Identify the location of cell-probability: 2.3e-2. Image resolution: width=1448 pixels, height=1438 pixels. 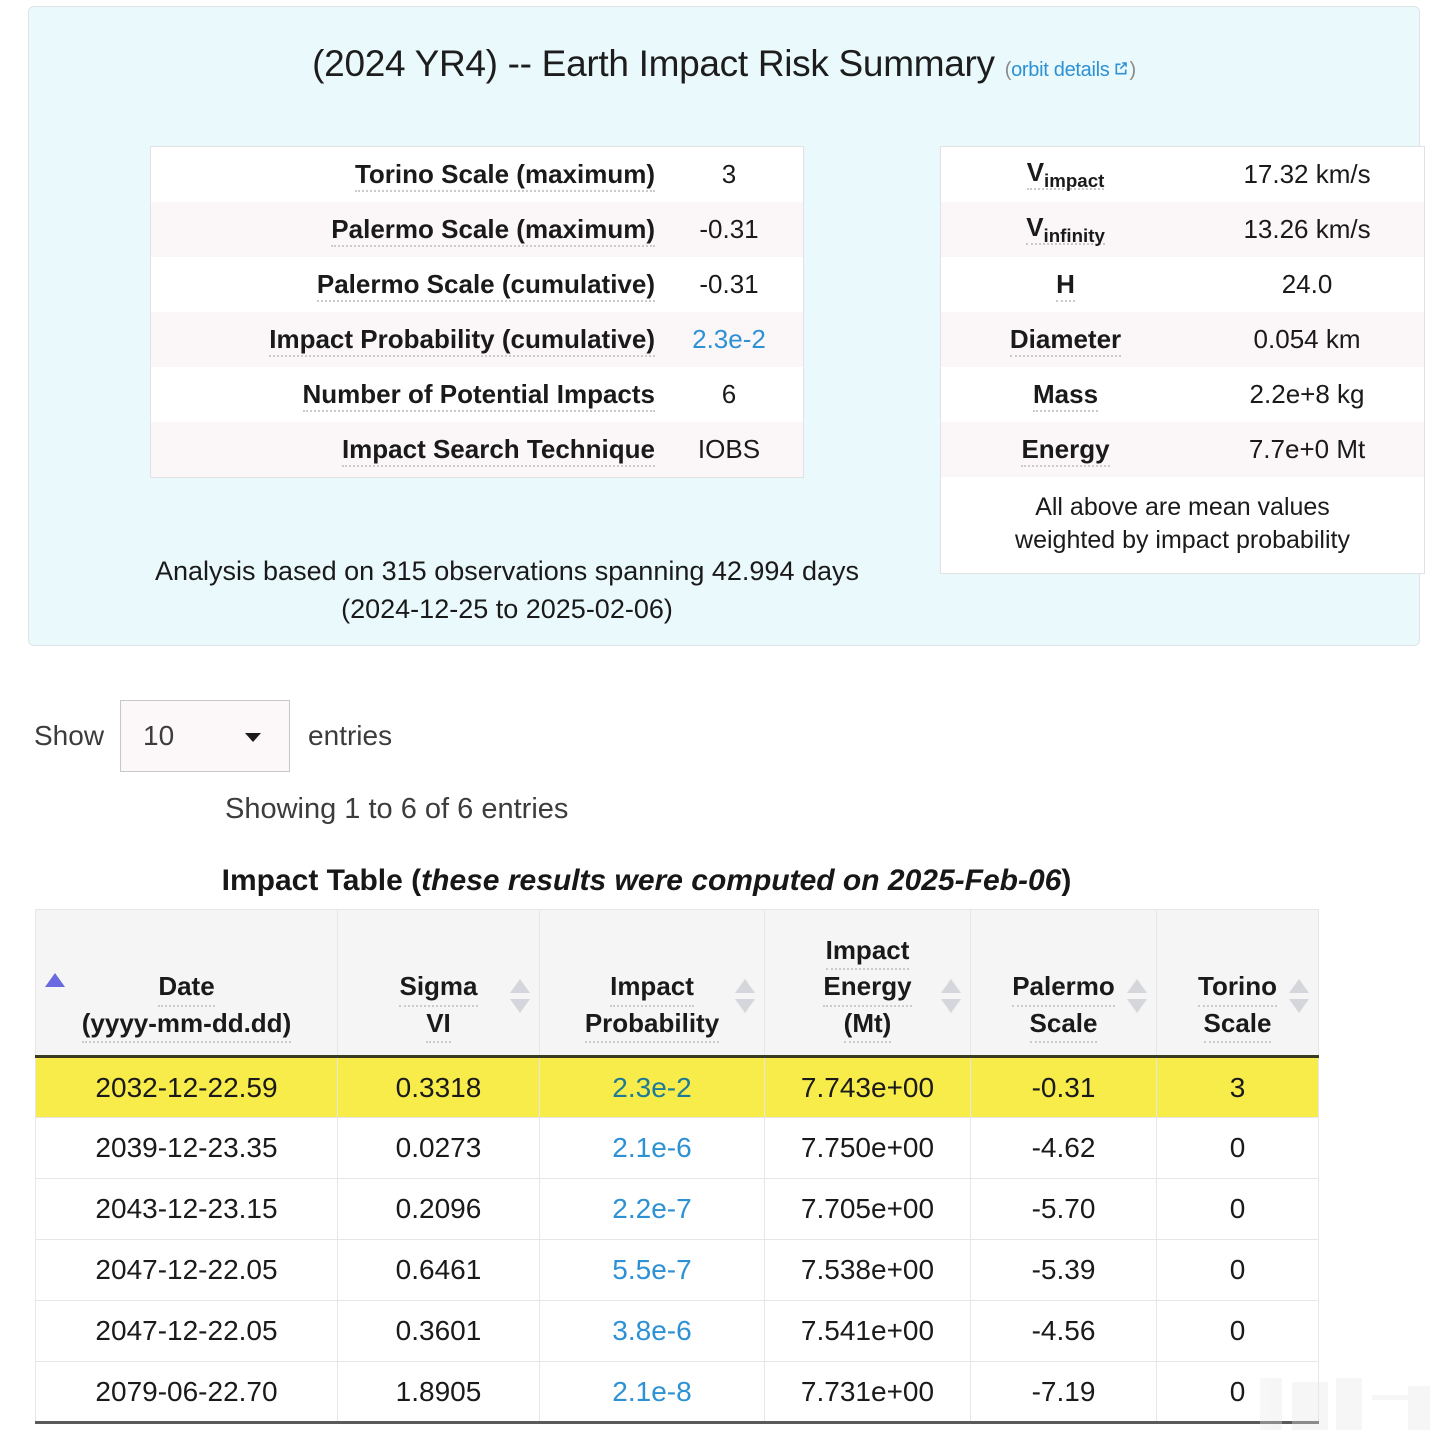
(652, 1087).